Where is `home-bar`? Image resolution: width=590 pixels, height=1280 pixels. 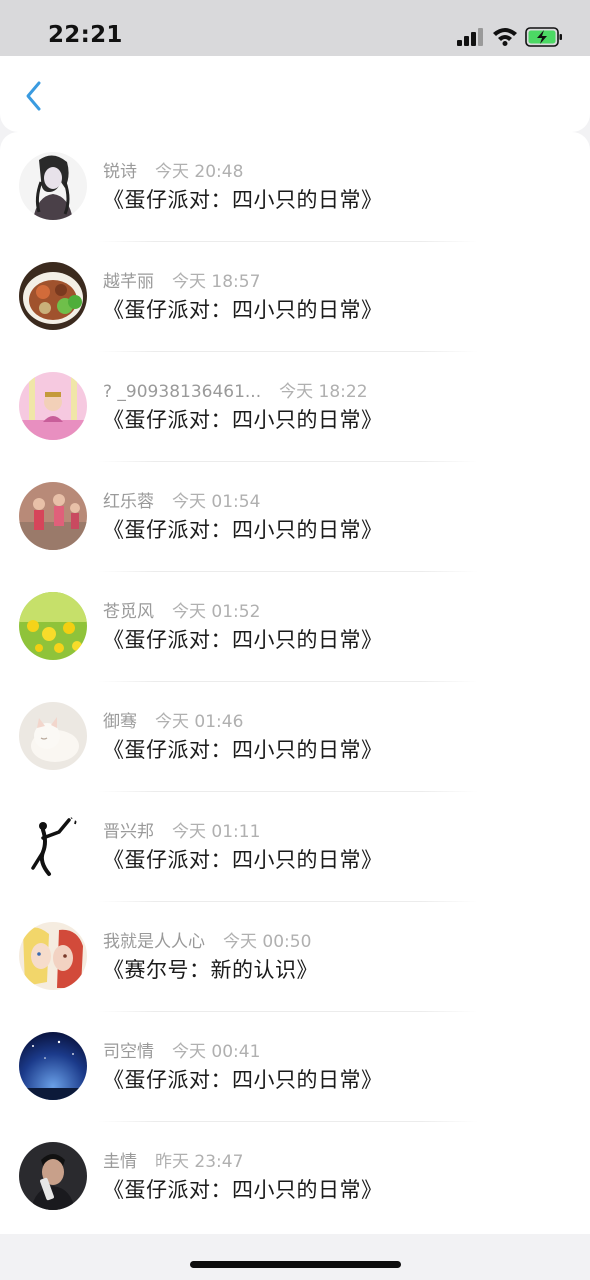 home-bar is located at coordinates (295, 1257).